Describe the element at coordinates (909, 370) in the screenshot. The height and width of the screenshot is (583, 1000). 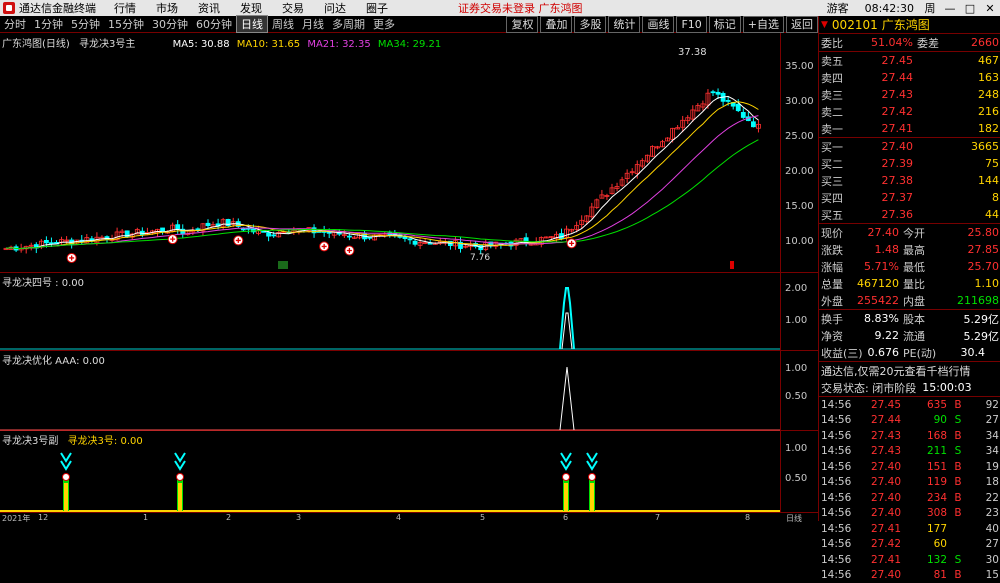
I see `promo-text: 通达信,仅需20元查看千档行情` at that location.